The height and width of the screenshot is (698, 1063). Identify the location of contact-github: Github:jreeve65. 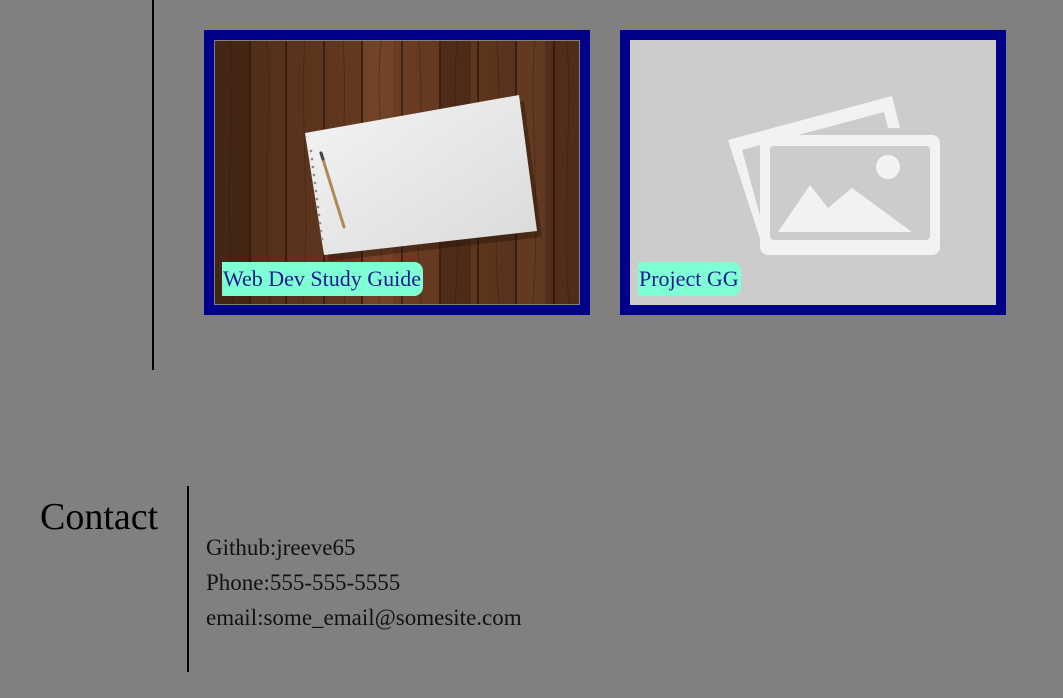
(281, 547).